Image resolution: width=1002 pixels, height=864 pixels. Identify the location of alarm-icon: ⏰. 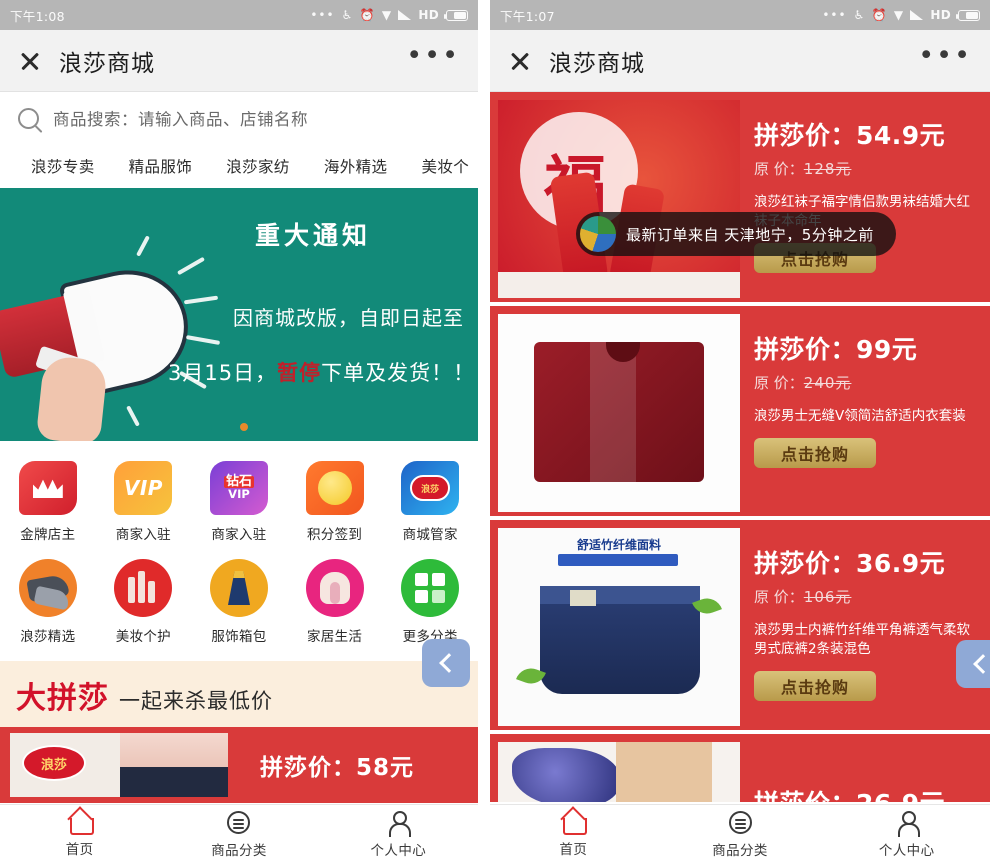
(367, 15).